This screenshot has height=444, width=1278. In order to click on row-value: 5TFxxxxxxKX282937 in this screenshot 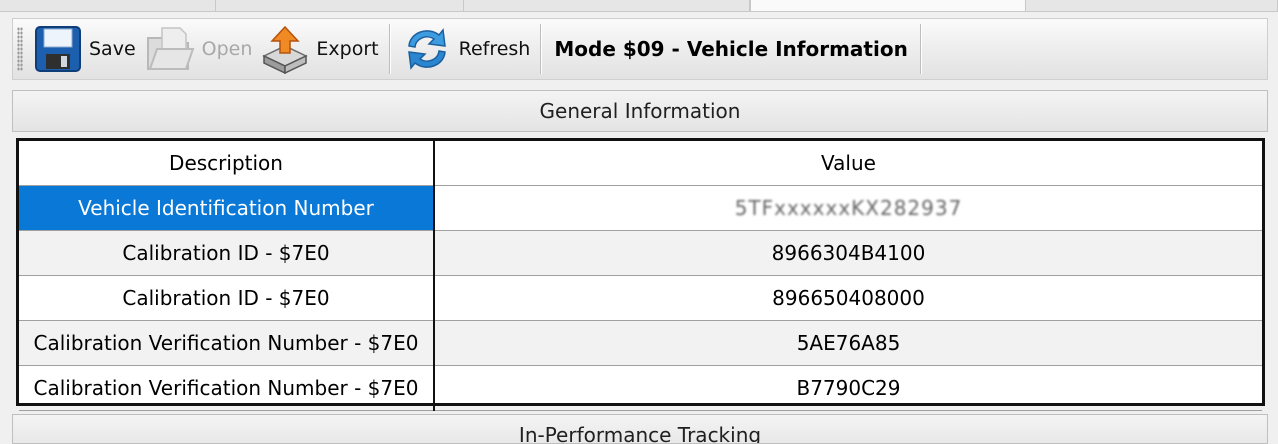, I will do `click(848, 208)`.